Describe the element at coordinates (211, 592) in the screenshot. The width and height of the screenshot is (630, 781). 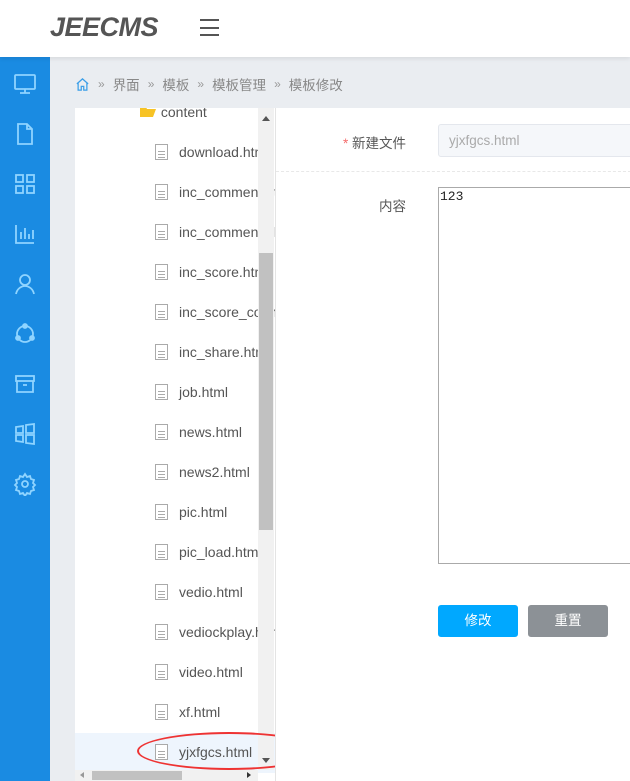
I see `tree-file-label: vedio.html` at that location.